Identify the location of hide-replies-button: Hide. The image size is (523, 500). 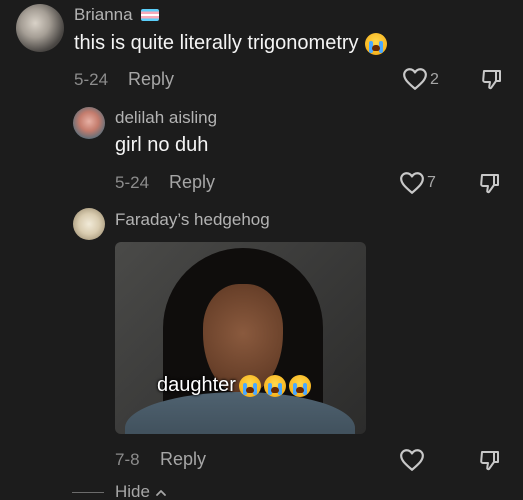
(141, 491).